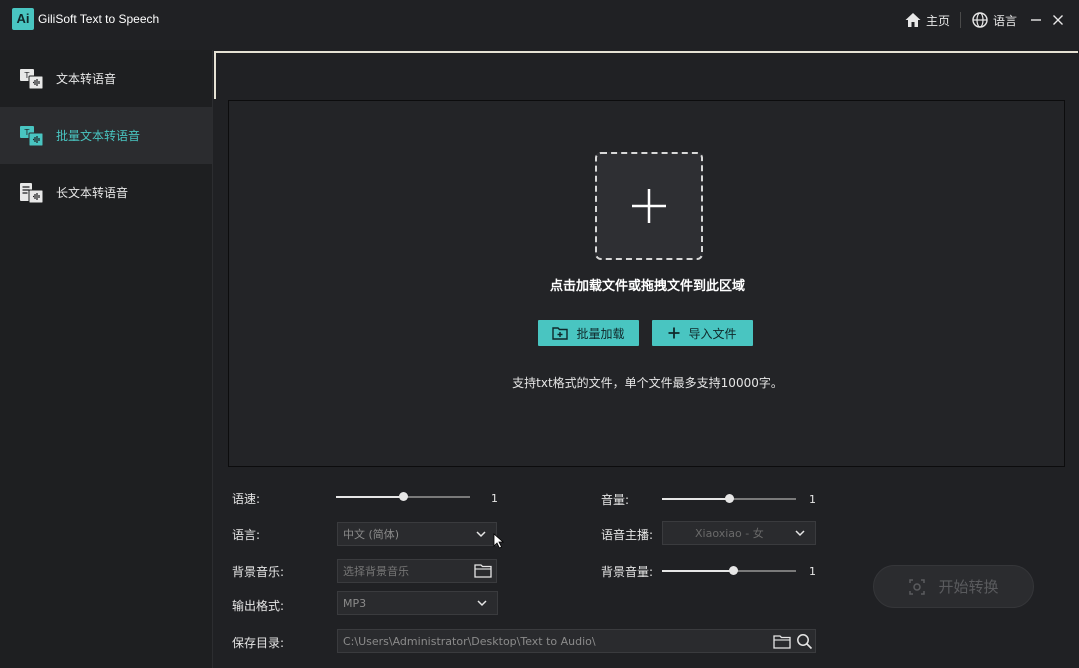 Image resolution: width=1079 pixels, height=668 pixels. I want to click on language-label: 语言, so click(1004, 20).